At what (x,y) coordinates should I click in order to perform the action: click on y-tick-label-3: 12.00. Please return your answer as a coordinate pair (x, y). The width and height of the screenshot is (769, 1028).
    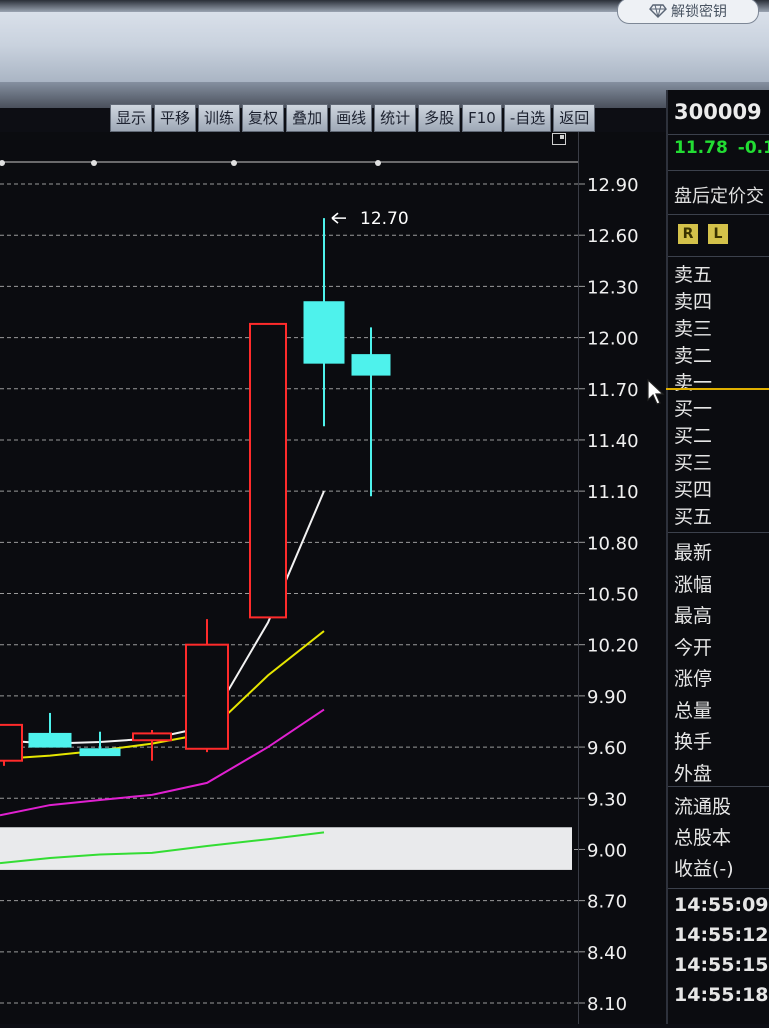
    Looking at the image, I should click on (613, 339).